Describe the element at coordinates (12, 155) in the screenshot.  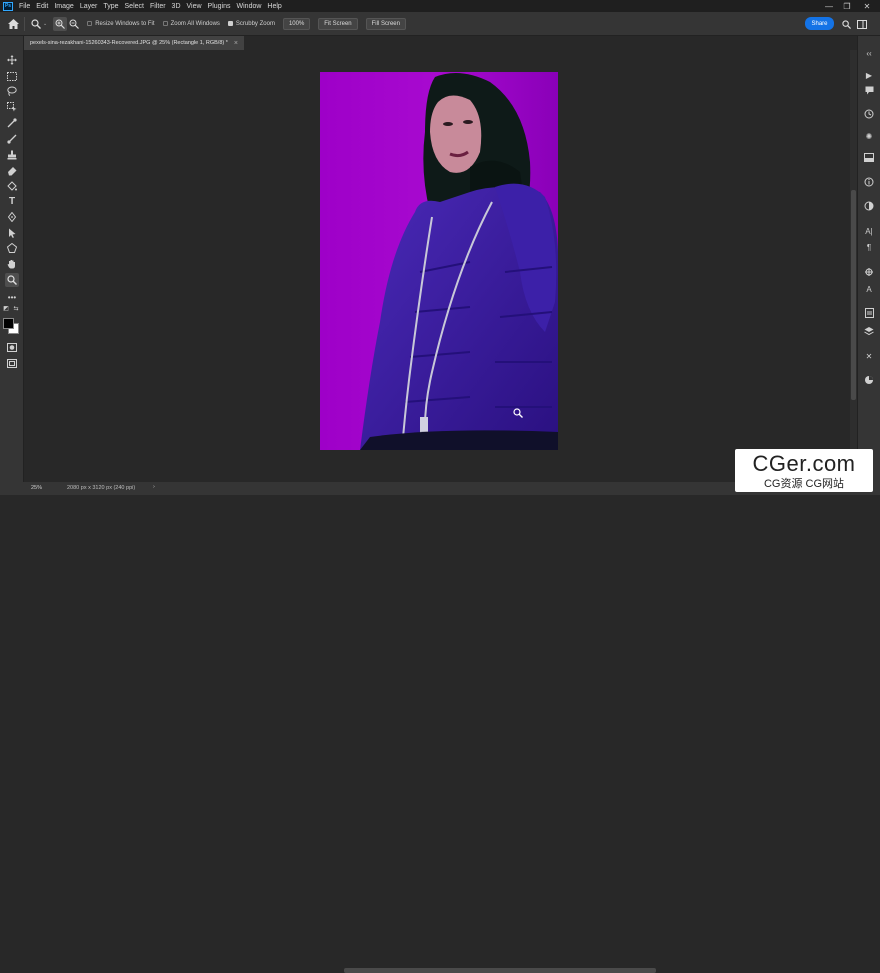
I see `stamp-tool-icon` at that location.